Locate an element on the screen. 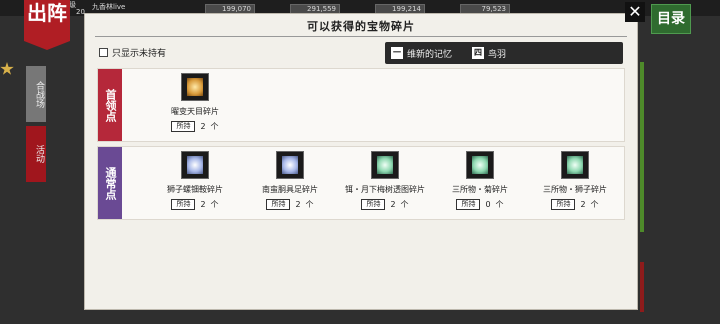 This screenshot has height=324, width=720. close-icon: ✕ is located at coordinates (635, 12).